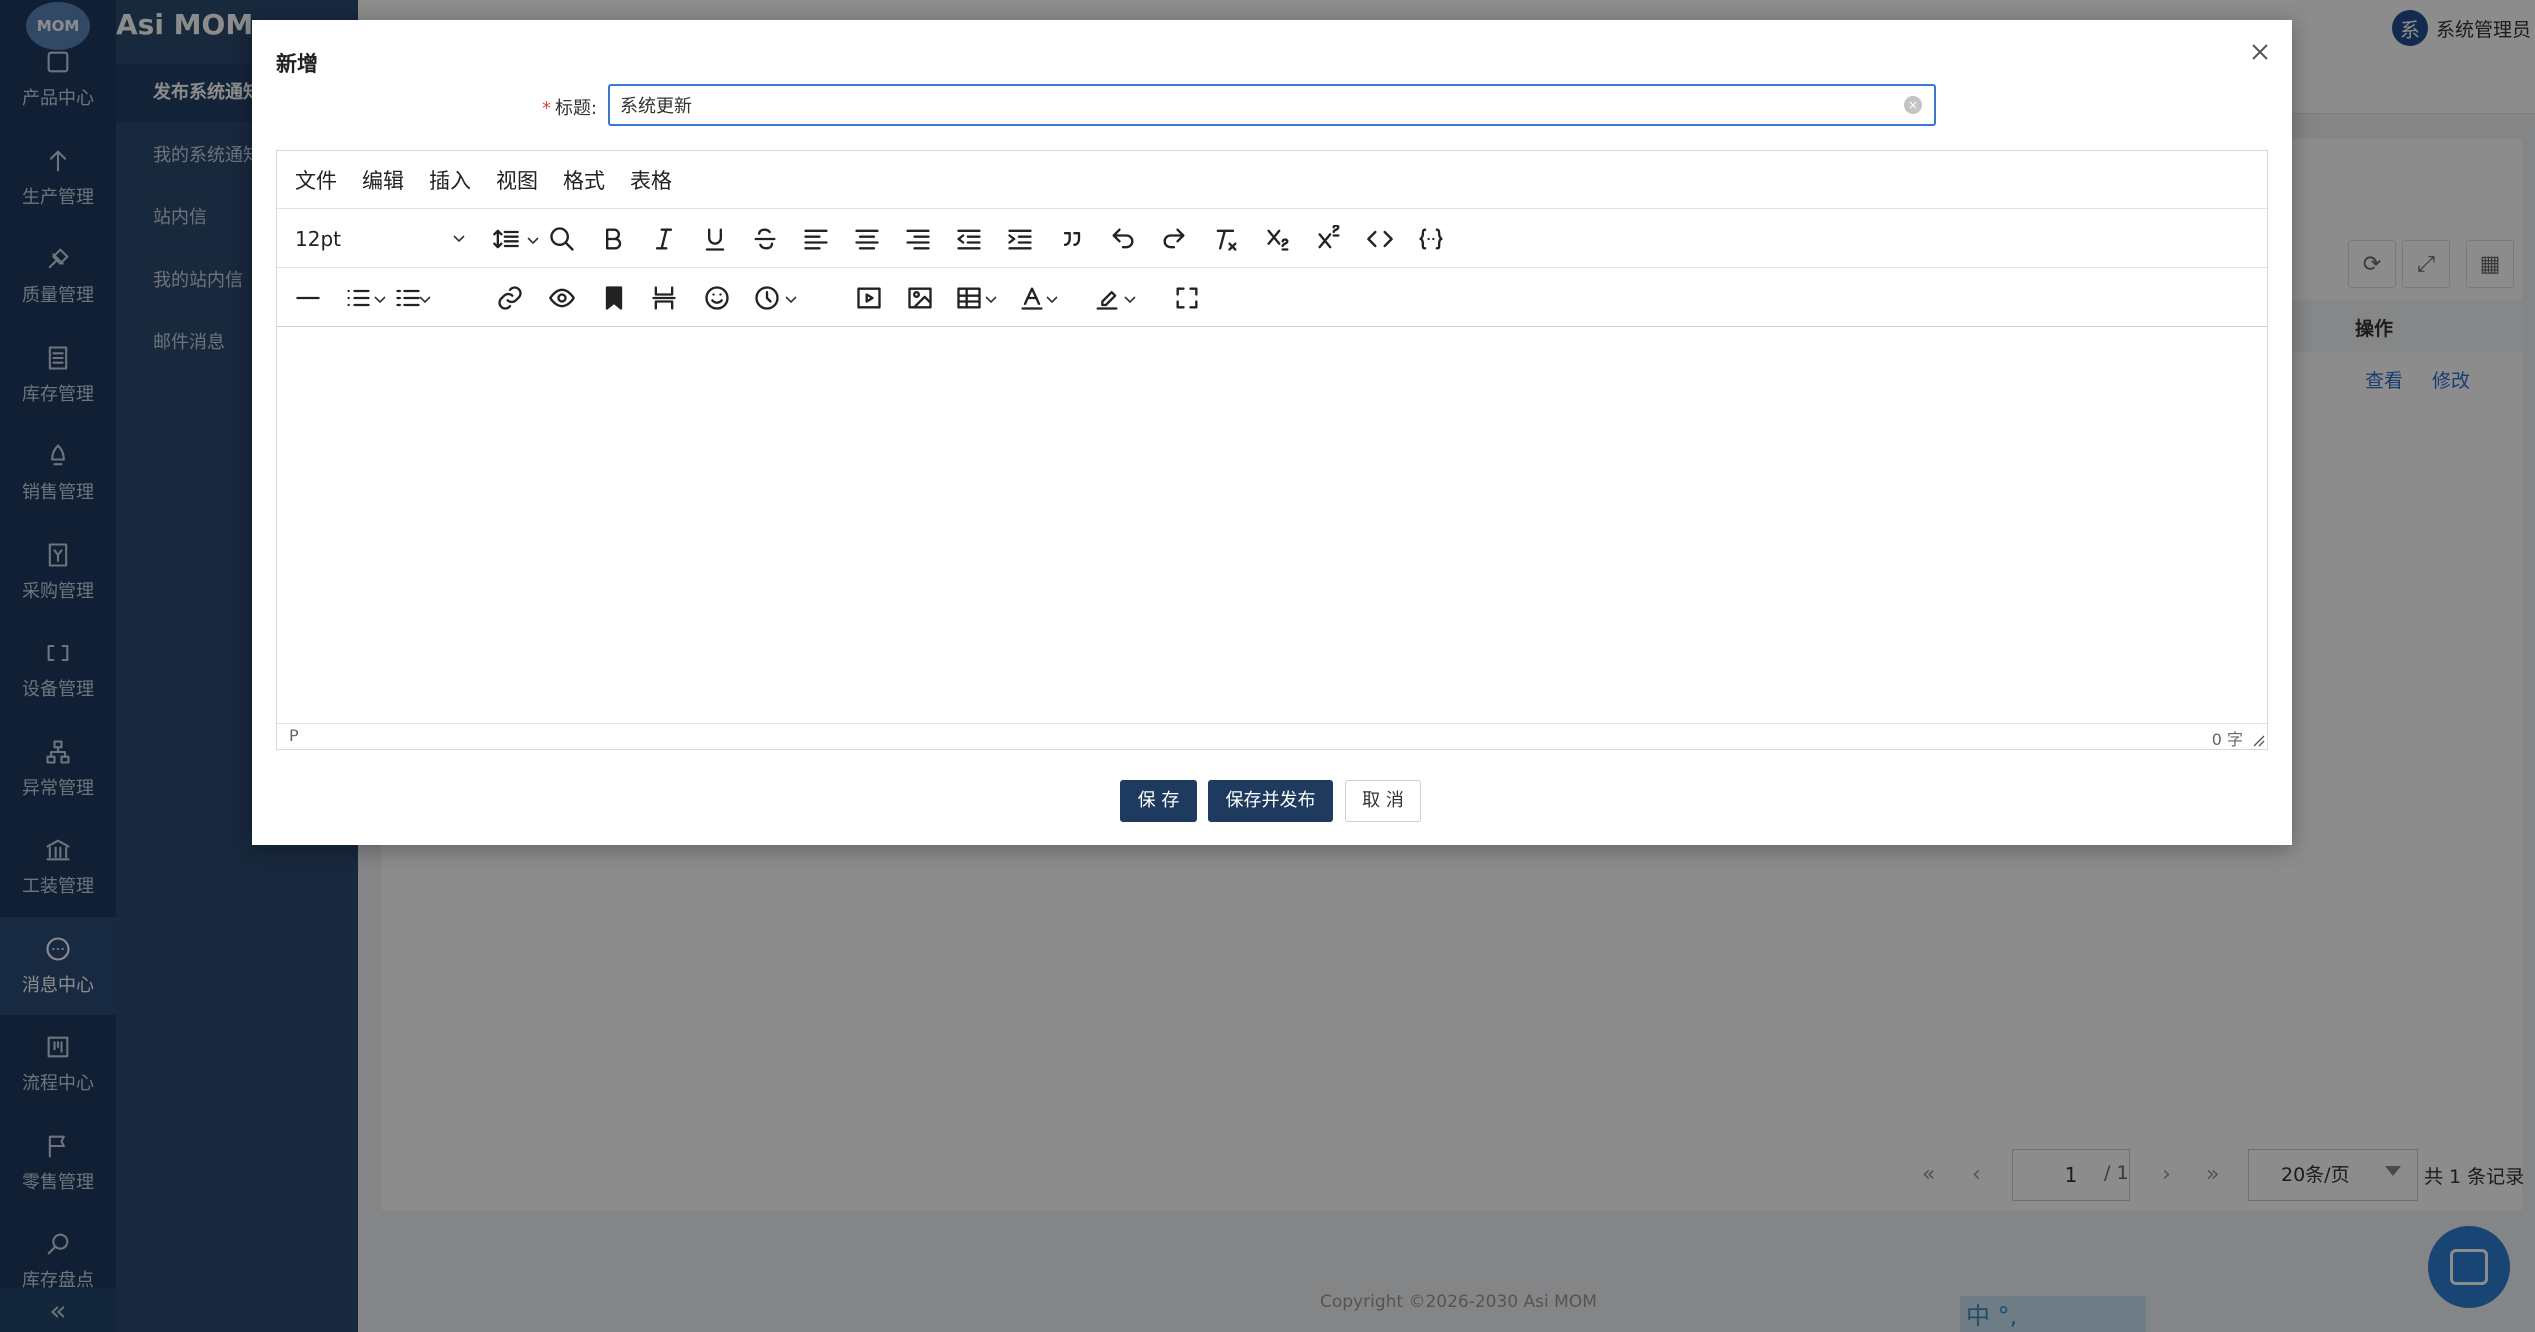 This screenshot has height=1332, width=2535. I want to click on subscript-icon, so click(1278, 239).